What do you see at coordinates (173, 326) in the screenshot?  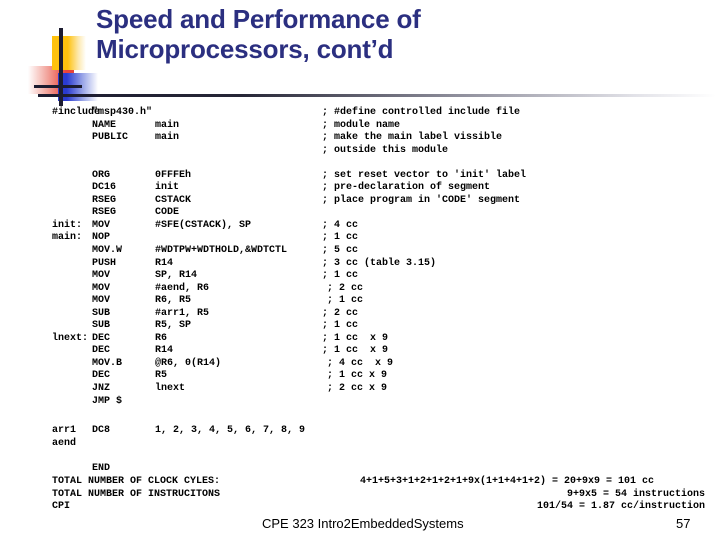 I see `code-operand: R5, SP` at bounding box center [173, 326].